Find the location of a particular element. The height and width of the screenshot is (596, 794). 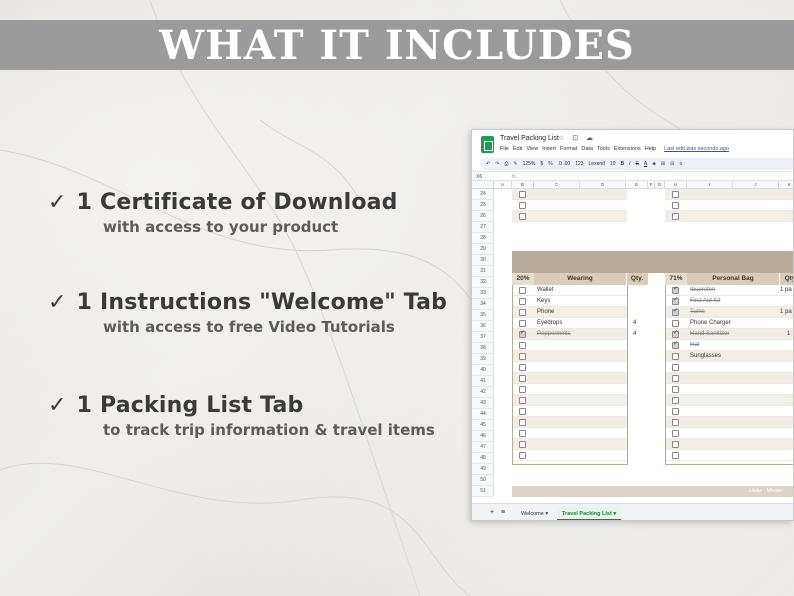

menu-format: Format is located at coordinates (568, 149).